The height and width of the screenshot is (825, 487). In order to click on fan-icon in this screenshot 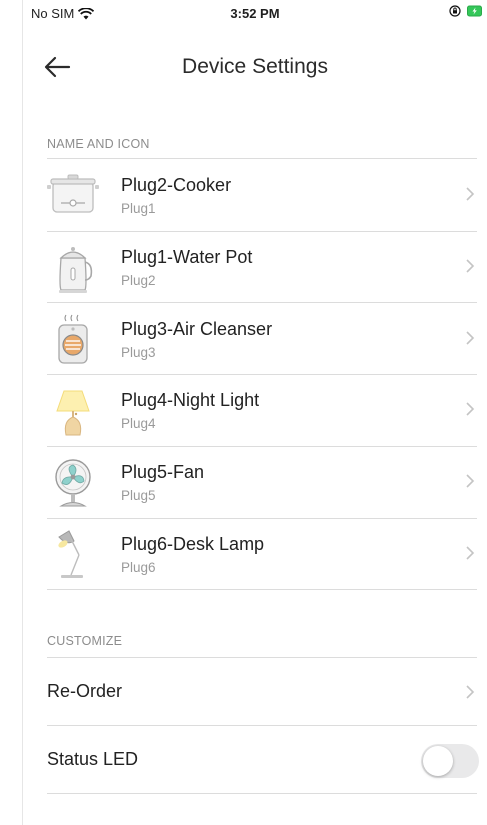, I will do `click(73, 483)`.